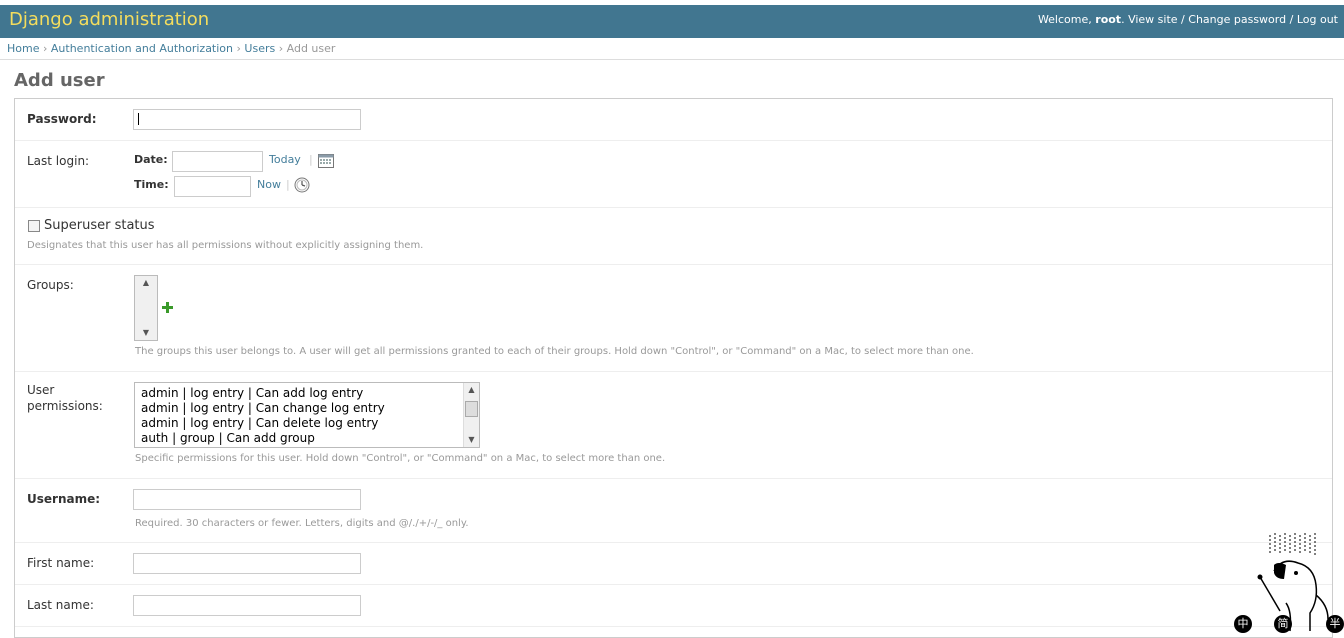 This screenshot has width=1344, height=638. I want to click on breadcrumb-users: Users, so click(259, 48).